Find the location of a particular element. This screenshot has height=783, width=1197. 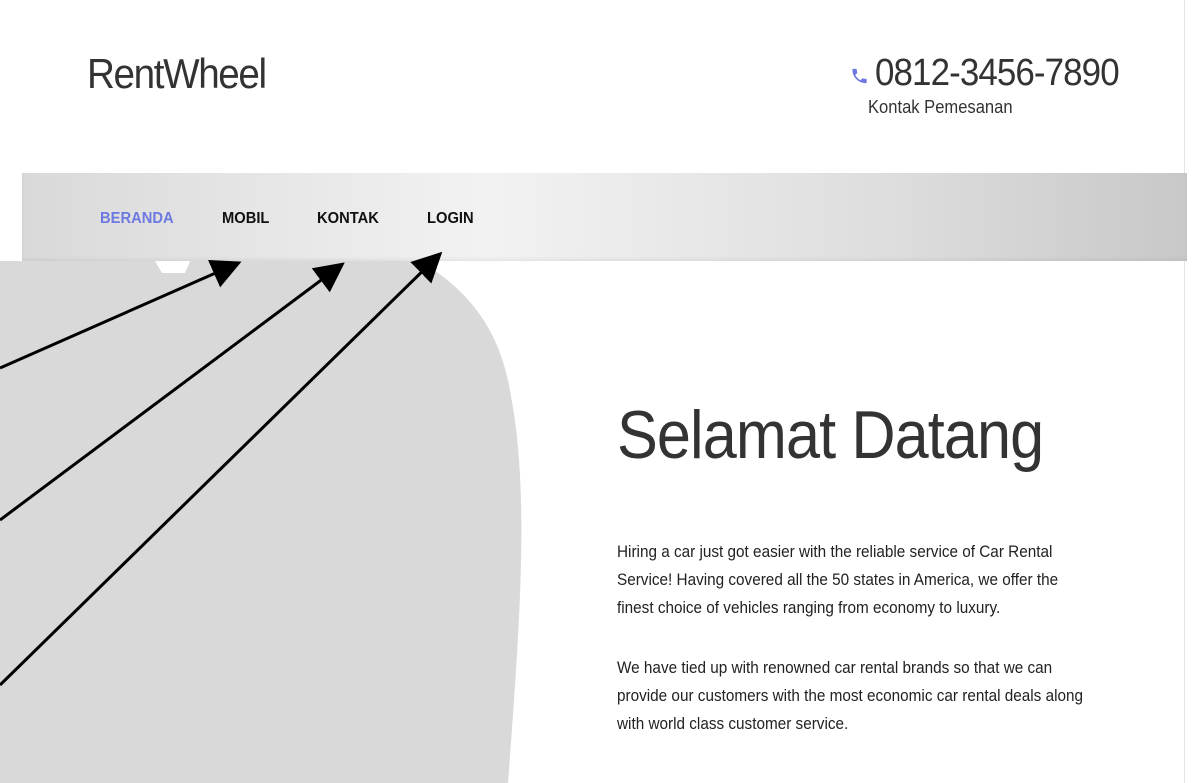

brand-logo: RentWheel is located at coordinates (177, 74).